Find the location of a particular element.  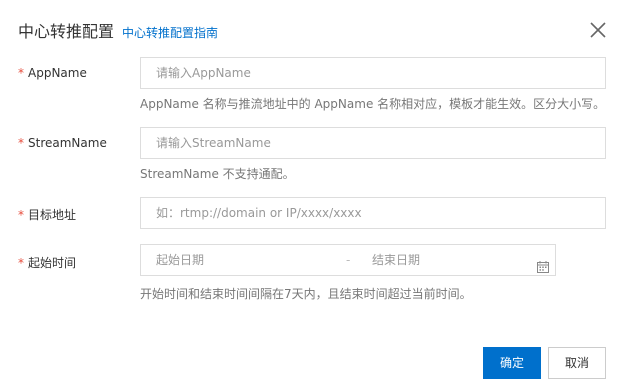

start-date-input: 起始日期 is located at coordinates (180, 260).